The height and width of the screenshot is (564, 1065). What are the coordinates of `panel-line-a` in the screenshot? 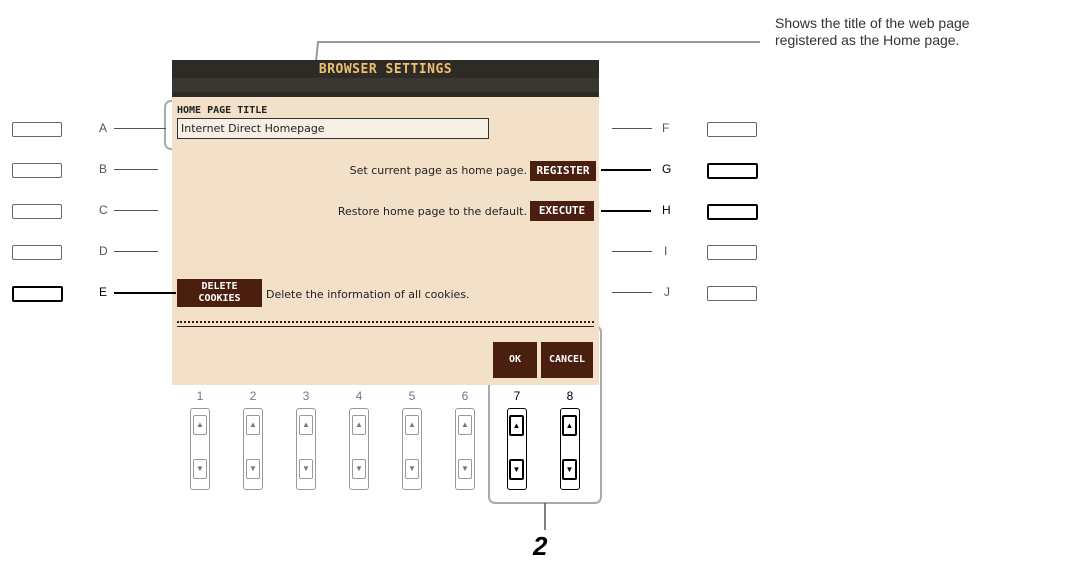 It's located at (140, 128).